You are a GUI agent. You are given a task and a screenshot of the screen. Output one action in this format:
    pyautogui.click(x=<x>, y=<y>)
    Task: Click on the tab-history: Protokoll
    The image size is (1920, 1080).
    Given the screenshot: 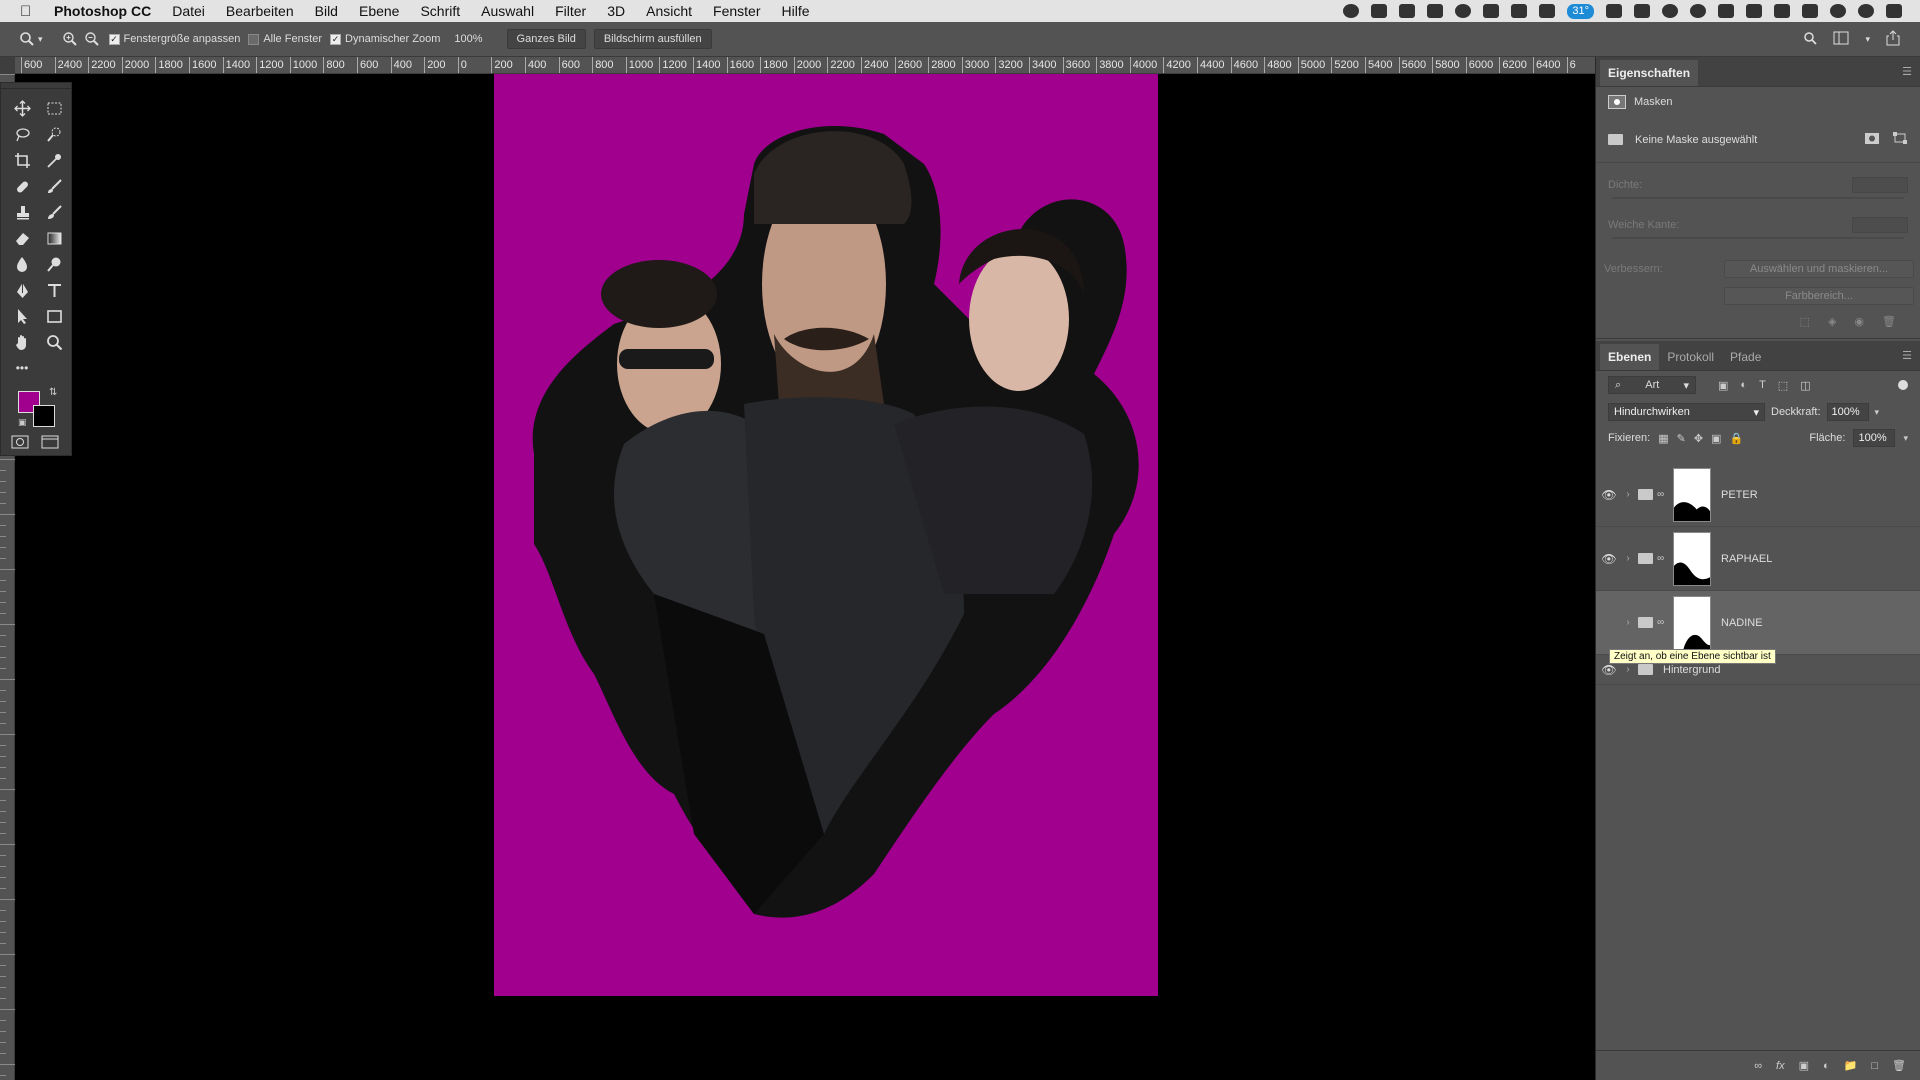 What is the action you would take?
    pyautogui.click(x=1690, y=357)
    